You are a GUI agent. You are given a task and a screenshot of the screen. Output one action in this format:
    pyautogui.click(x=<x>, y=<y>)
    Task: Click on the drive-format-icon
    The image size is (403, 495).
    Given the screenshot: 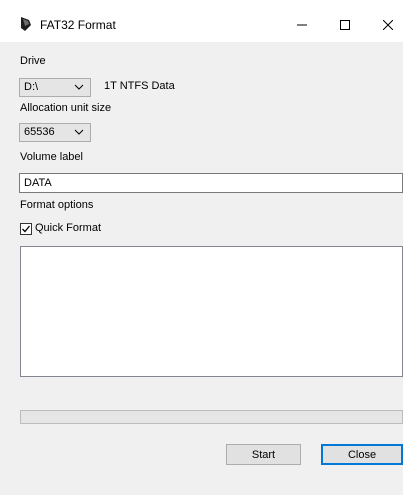 What is the action you would take?
    pyautogui.click(x=26, y=24)
    